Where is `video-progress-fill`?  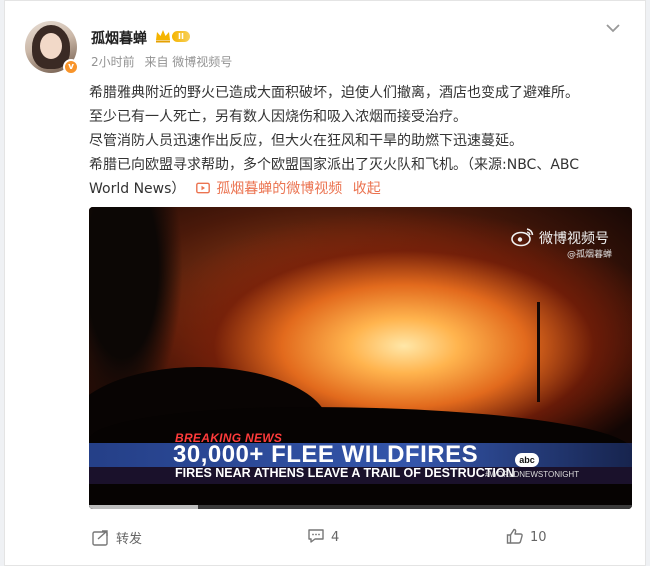
video-progress-fill is located at coordinates (143, 507).